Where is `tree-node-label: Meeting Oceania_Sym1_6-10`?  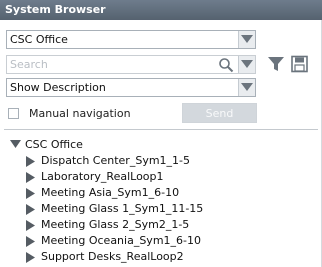 tree-node-label: Meeting Oceania_Sym1_6-10 is located at coordinates (121, 240).